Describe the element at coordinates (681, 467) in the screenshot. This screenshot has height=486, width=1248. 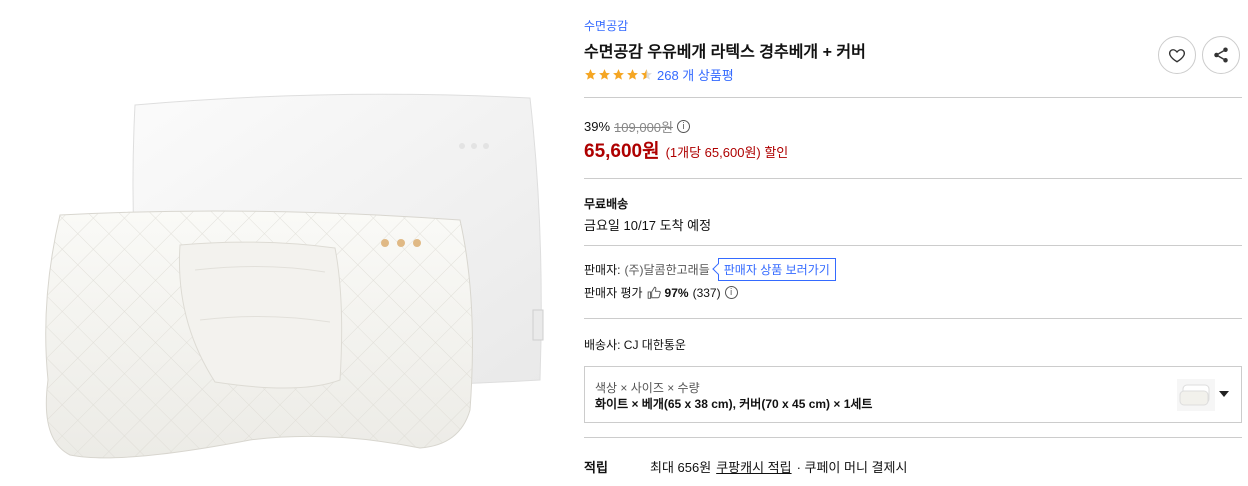
I see `reward-amount: 최대 656원` at that location.